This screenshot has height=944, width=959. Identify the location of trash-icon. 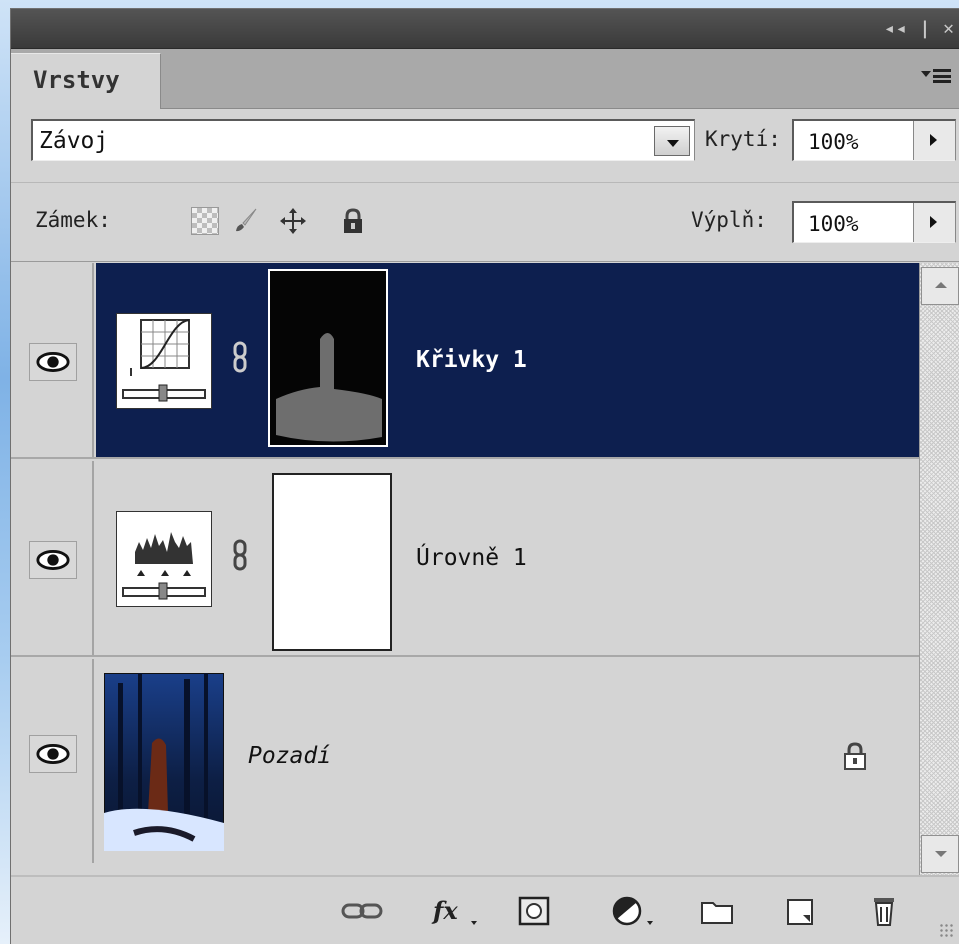
(884, 911).